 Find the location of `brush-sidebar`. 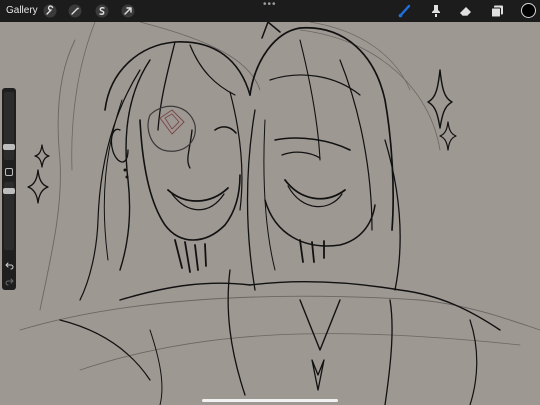

brush-sidebar is located at coordinates (9, 189).